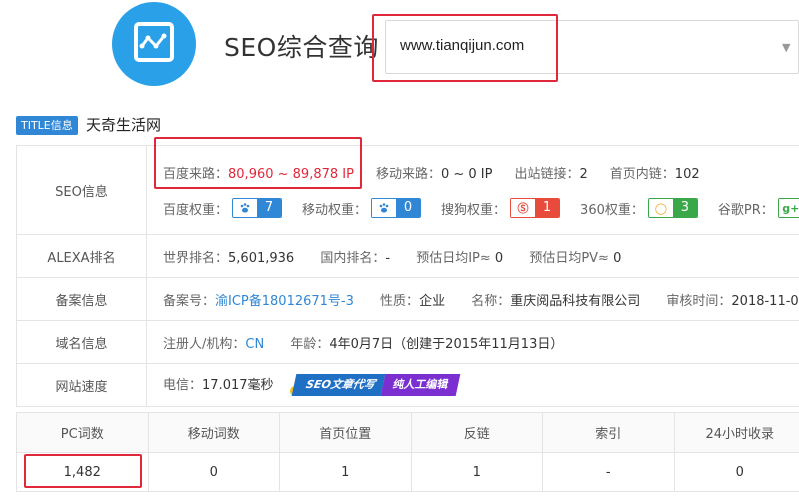 The width and height of the screenshot is (799, 499). What do you see at coordinates (345, 472) in the screenshot?
I see `stats-homepage-position: 1` at bounding box center [345, 472].